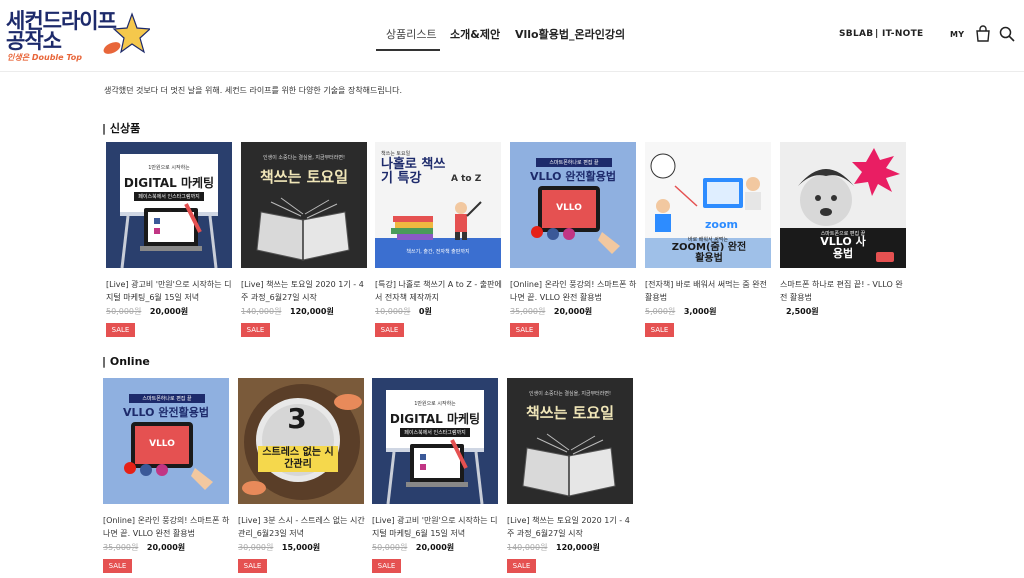 Image resolution: width=1024 pixels, height=578 pixels. I want to click on thumb-main-text: 나홀로 책쓰기 특강, so click(413, 171).